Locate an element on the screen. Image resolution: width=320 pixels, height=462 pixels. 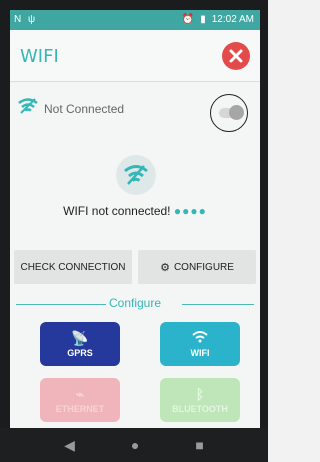
android-nav-bar: ◀ ● ■ is located at coordinates (134, 445).